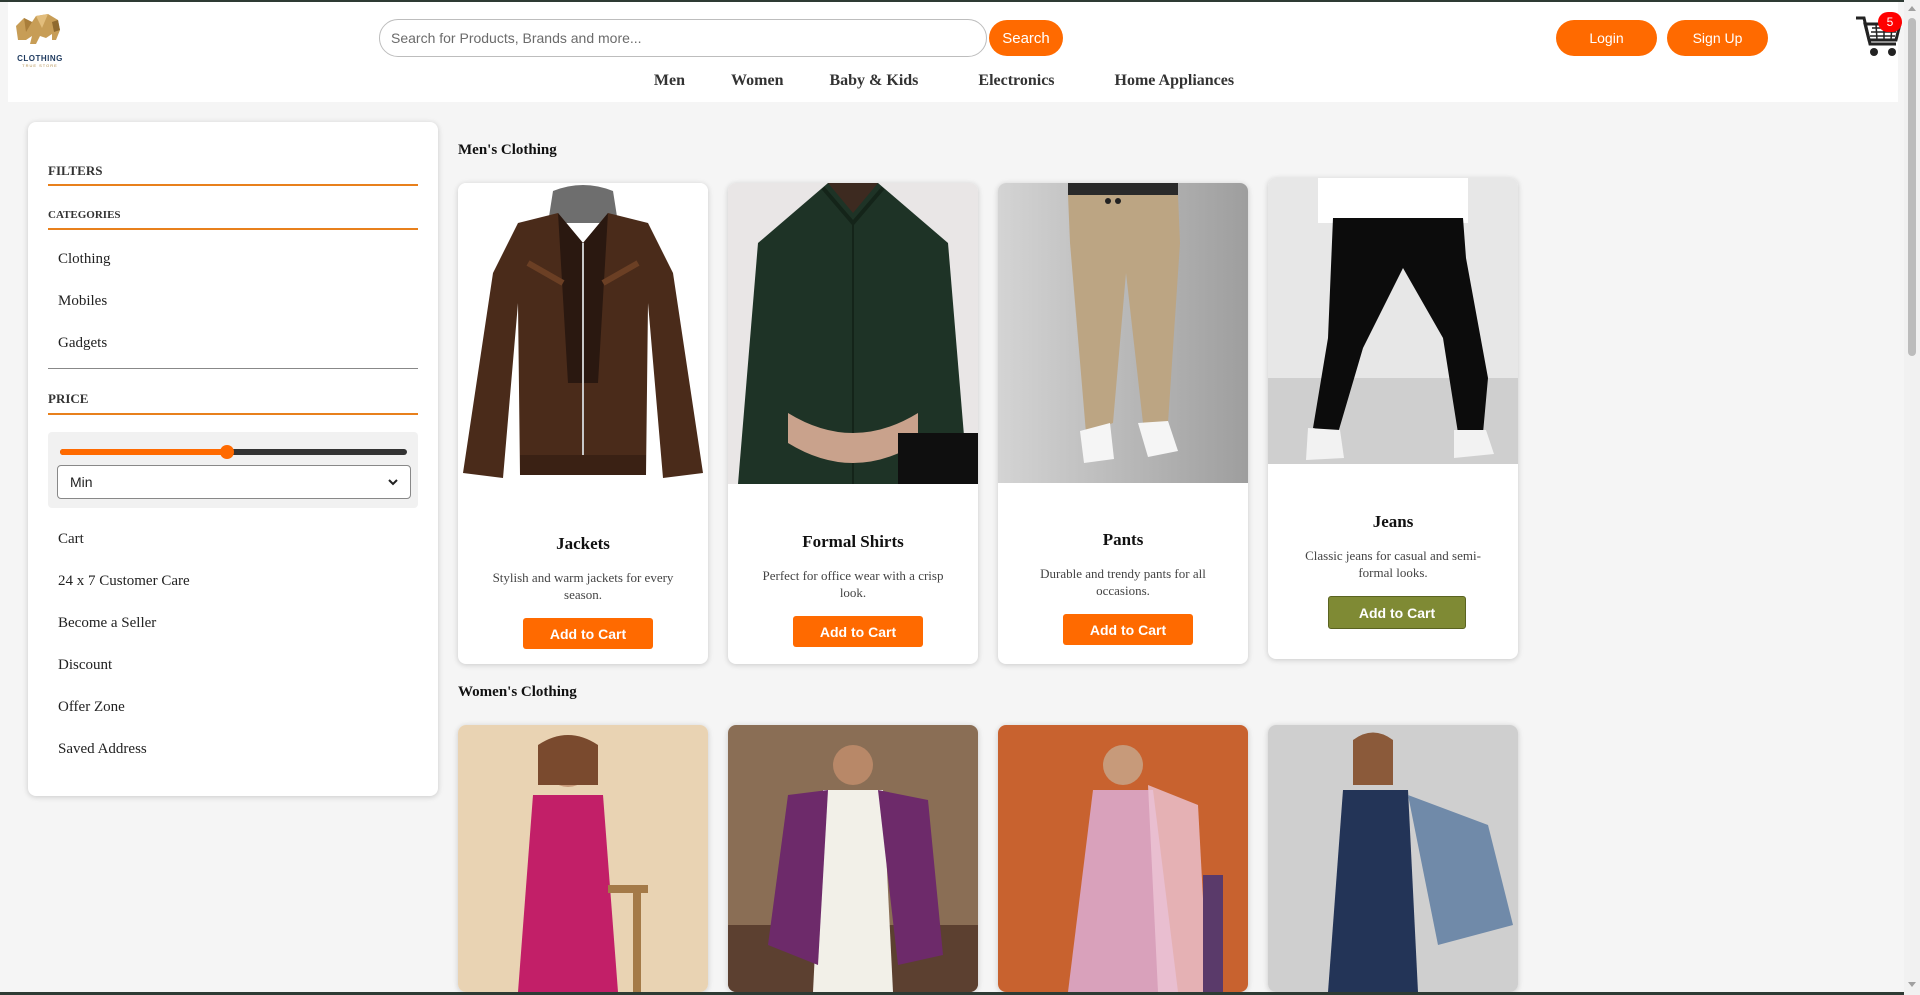  What do you see at coordinates (233, 185) in the screenshot?
I see `filters-divider` at bounding box center [233, 185].